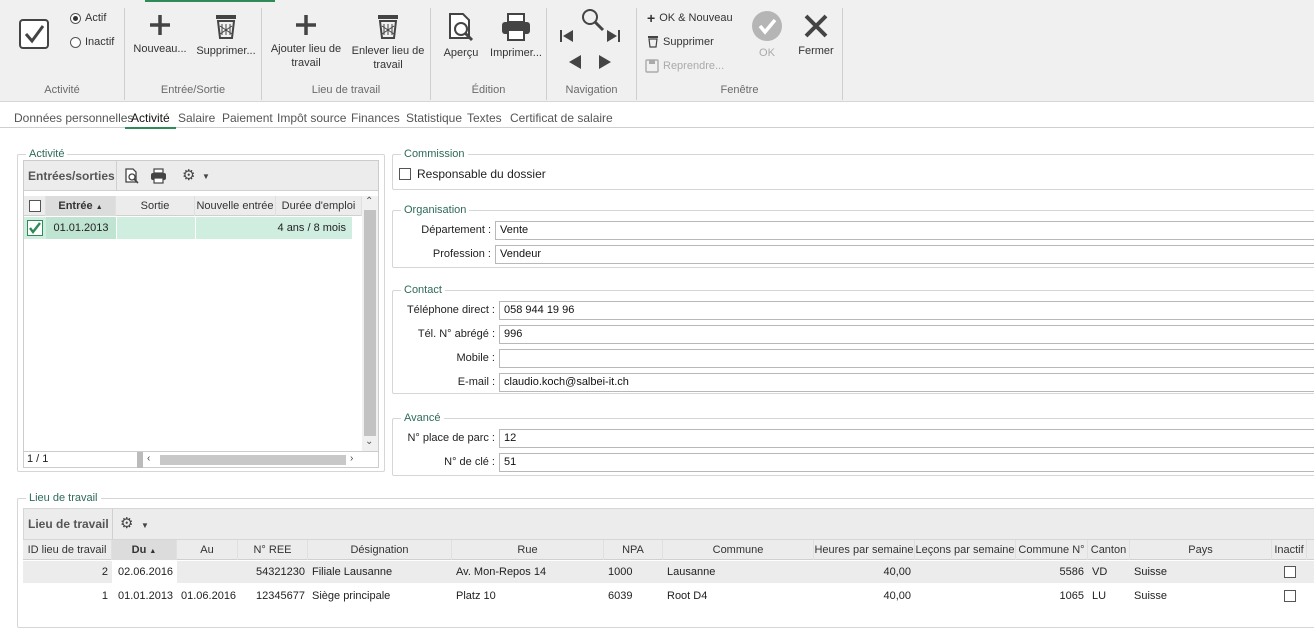  Describe the element at coordinates (593, 21) in the screenshot. I see `search-record-icon` at that location.